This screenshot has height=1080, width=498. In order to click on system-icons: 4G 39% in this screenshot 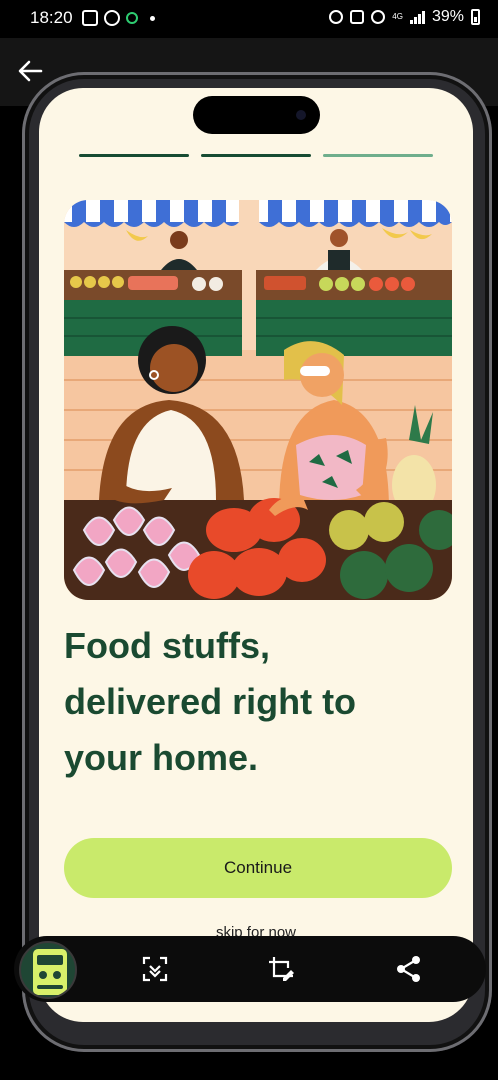, I will do `click(404, 17)`.